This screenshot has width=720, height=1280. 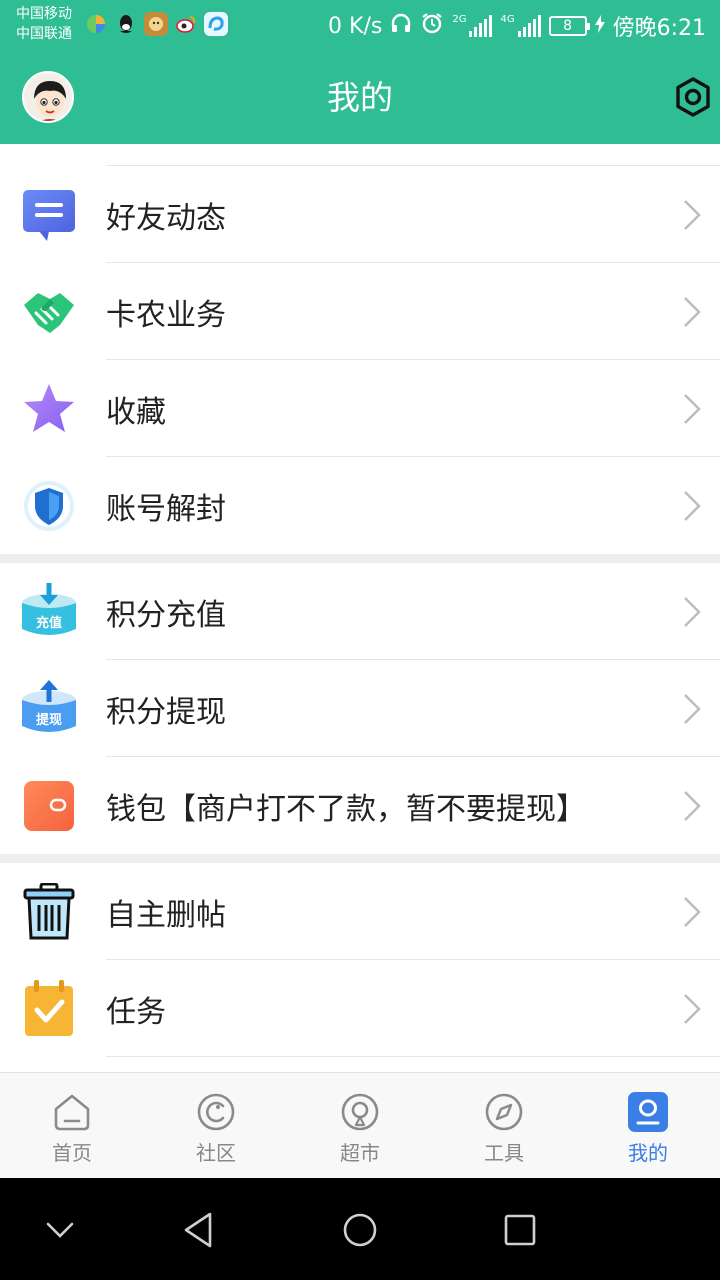 I want to click on page-title: 我的, so click(x=360, y=97).